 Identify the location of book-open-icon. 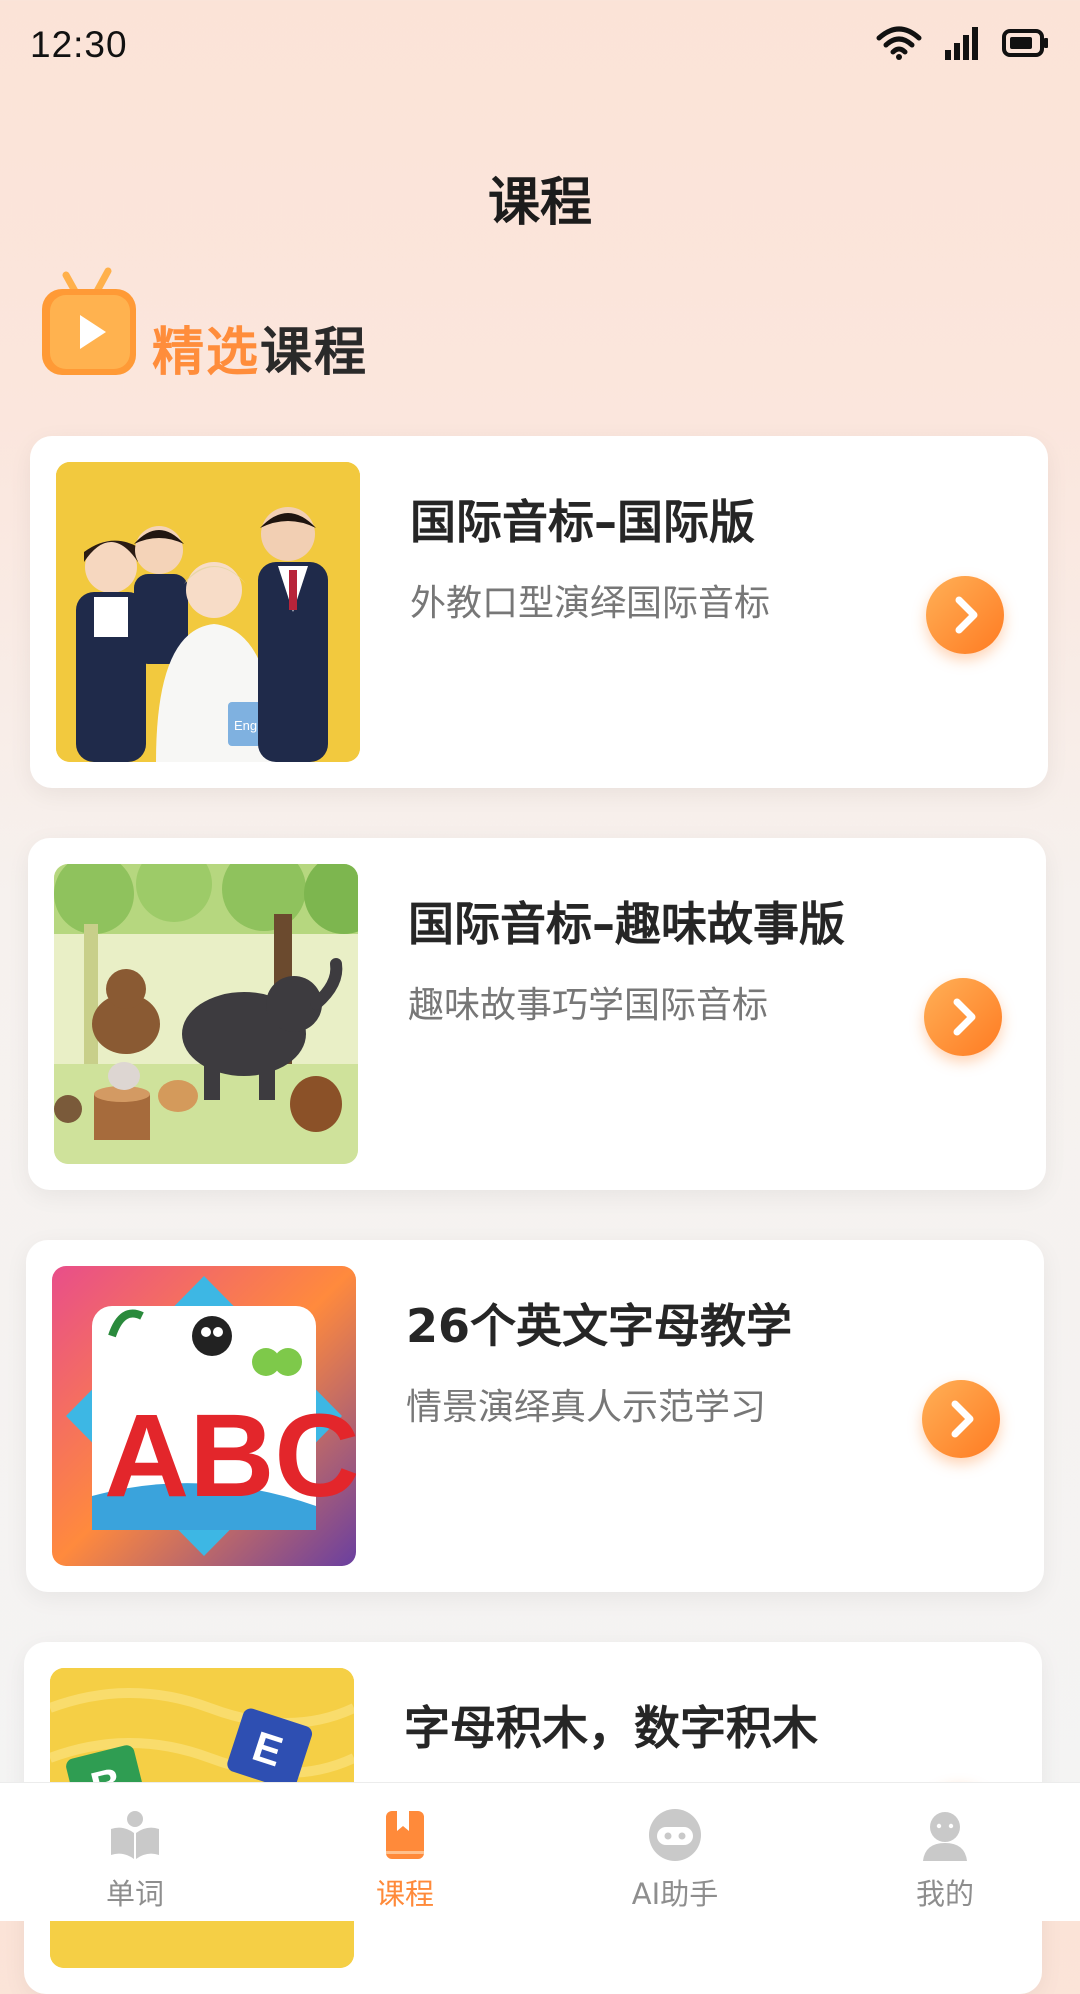
(135, 1835).